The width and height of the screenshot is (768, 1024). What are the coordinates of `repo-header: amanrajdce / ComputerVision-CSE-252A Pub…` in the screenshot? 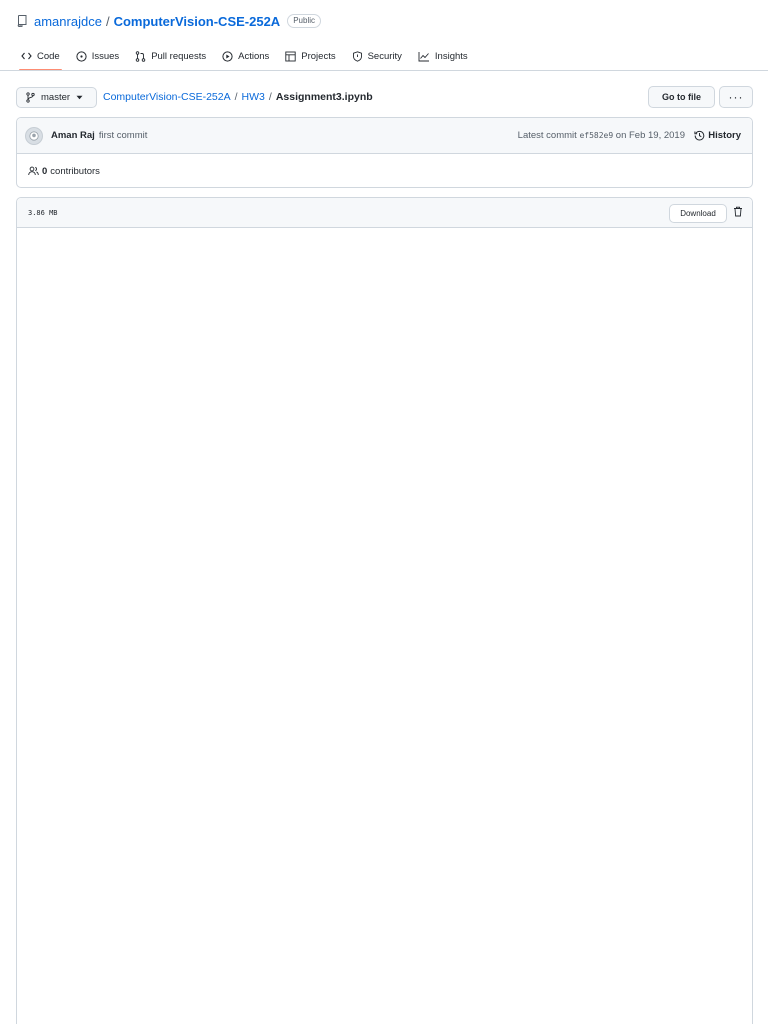 It's located at (169, 21).